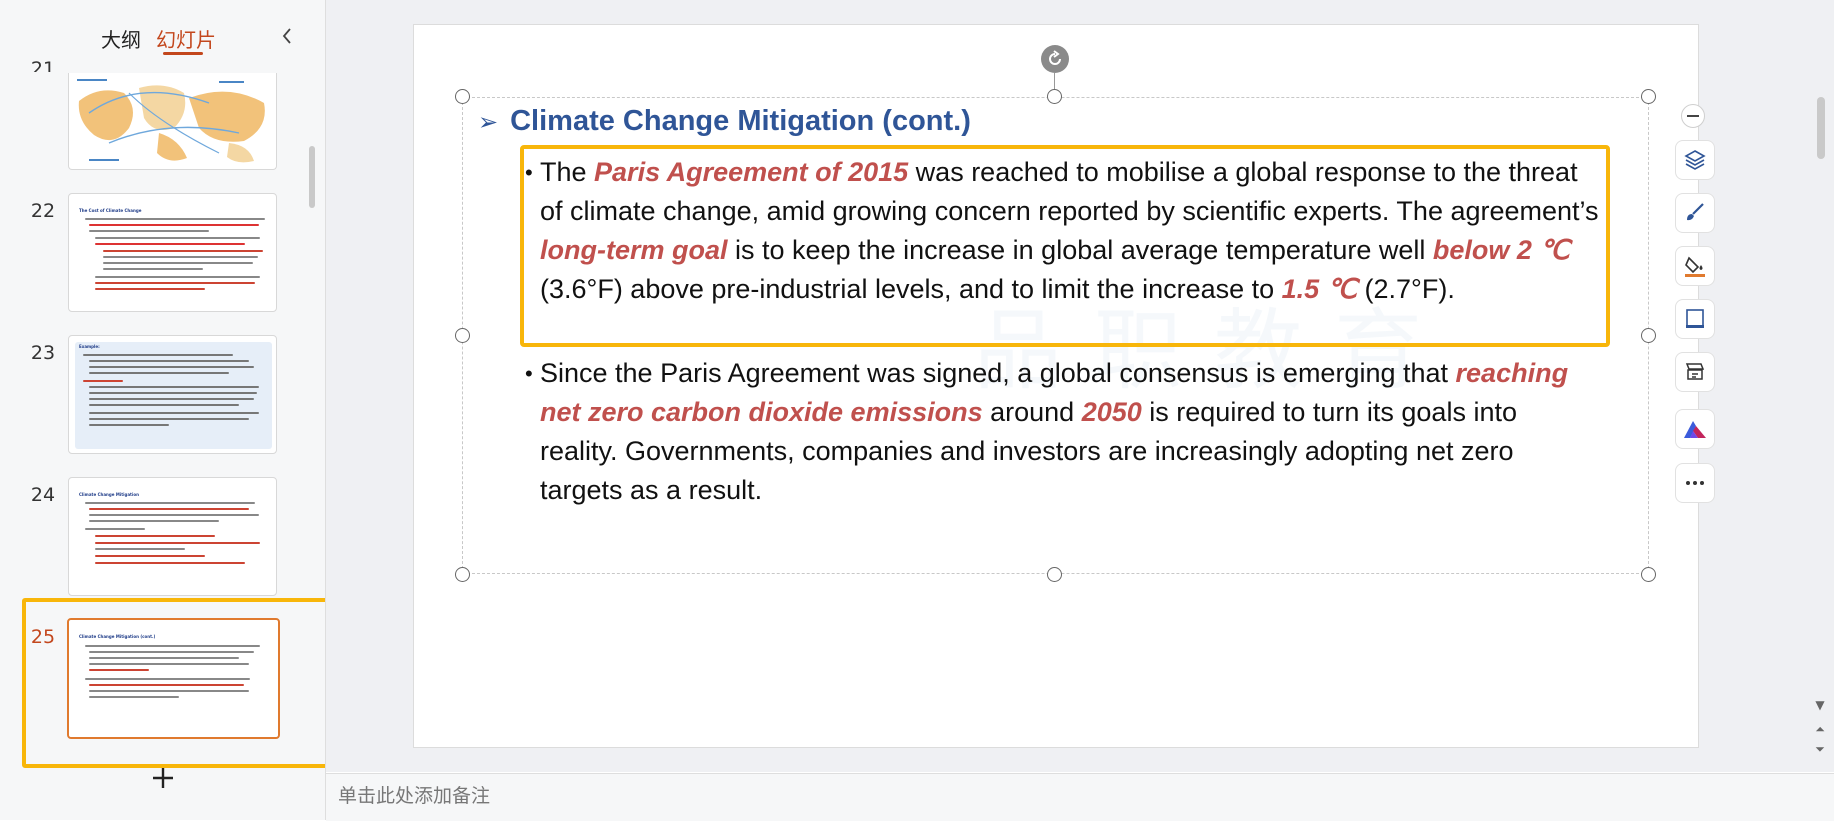  I want to click on slide-thumbnail-23: Example:, so click(172, 394).